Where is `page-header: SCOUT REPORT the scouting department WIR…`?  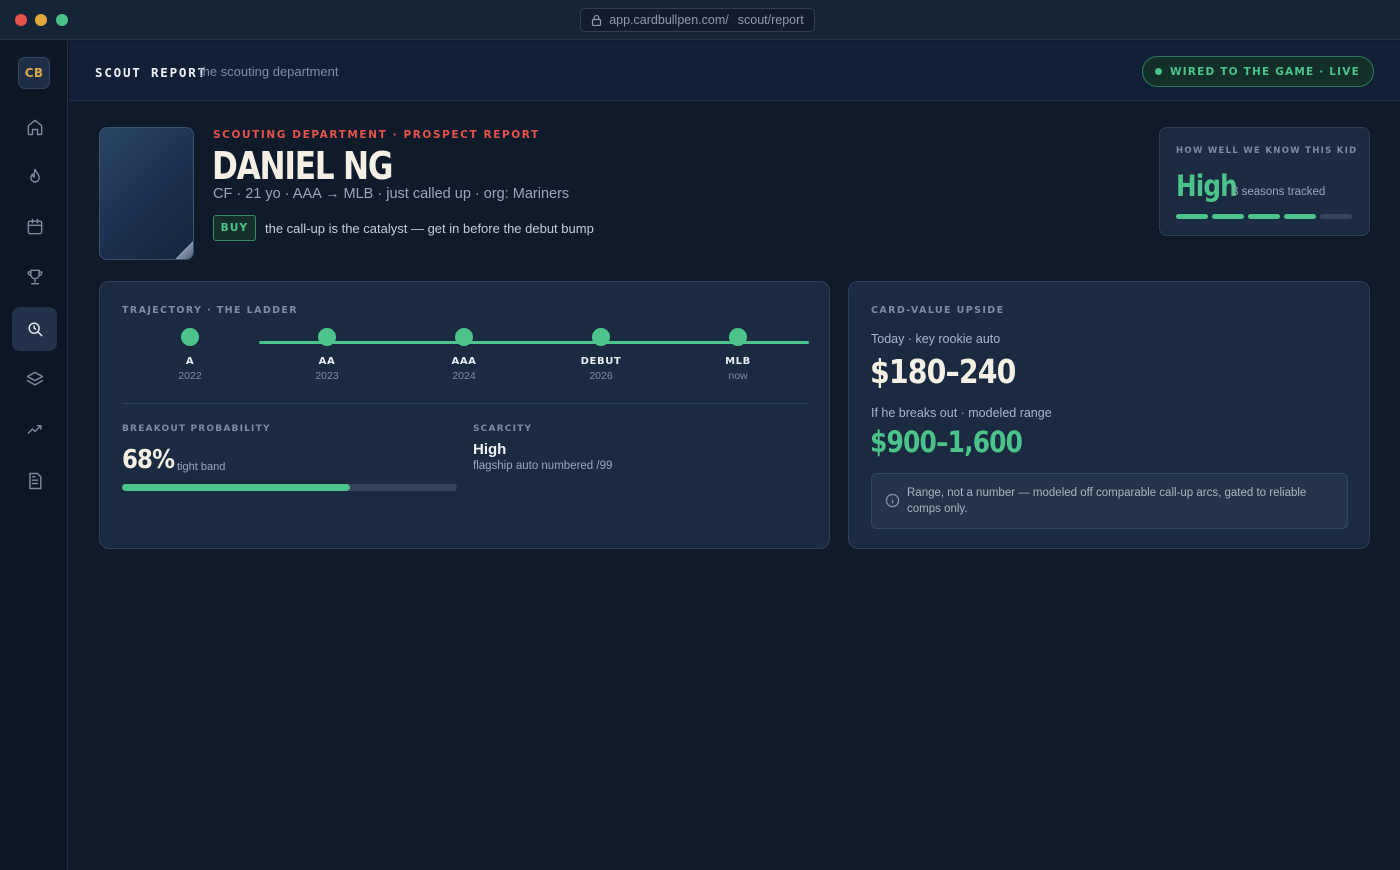
page-header: SCOUT REPORT the scouting department WIR… is located at coordinates (734, 71).